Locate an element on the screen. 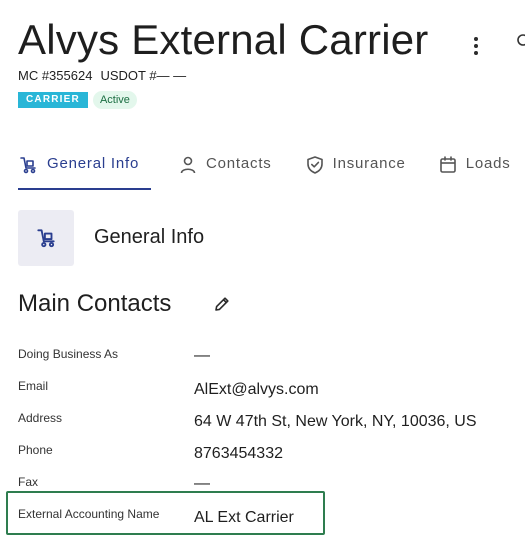  calendar-icon is located at coordinates (447, 164).